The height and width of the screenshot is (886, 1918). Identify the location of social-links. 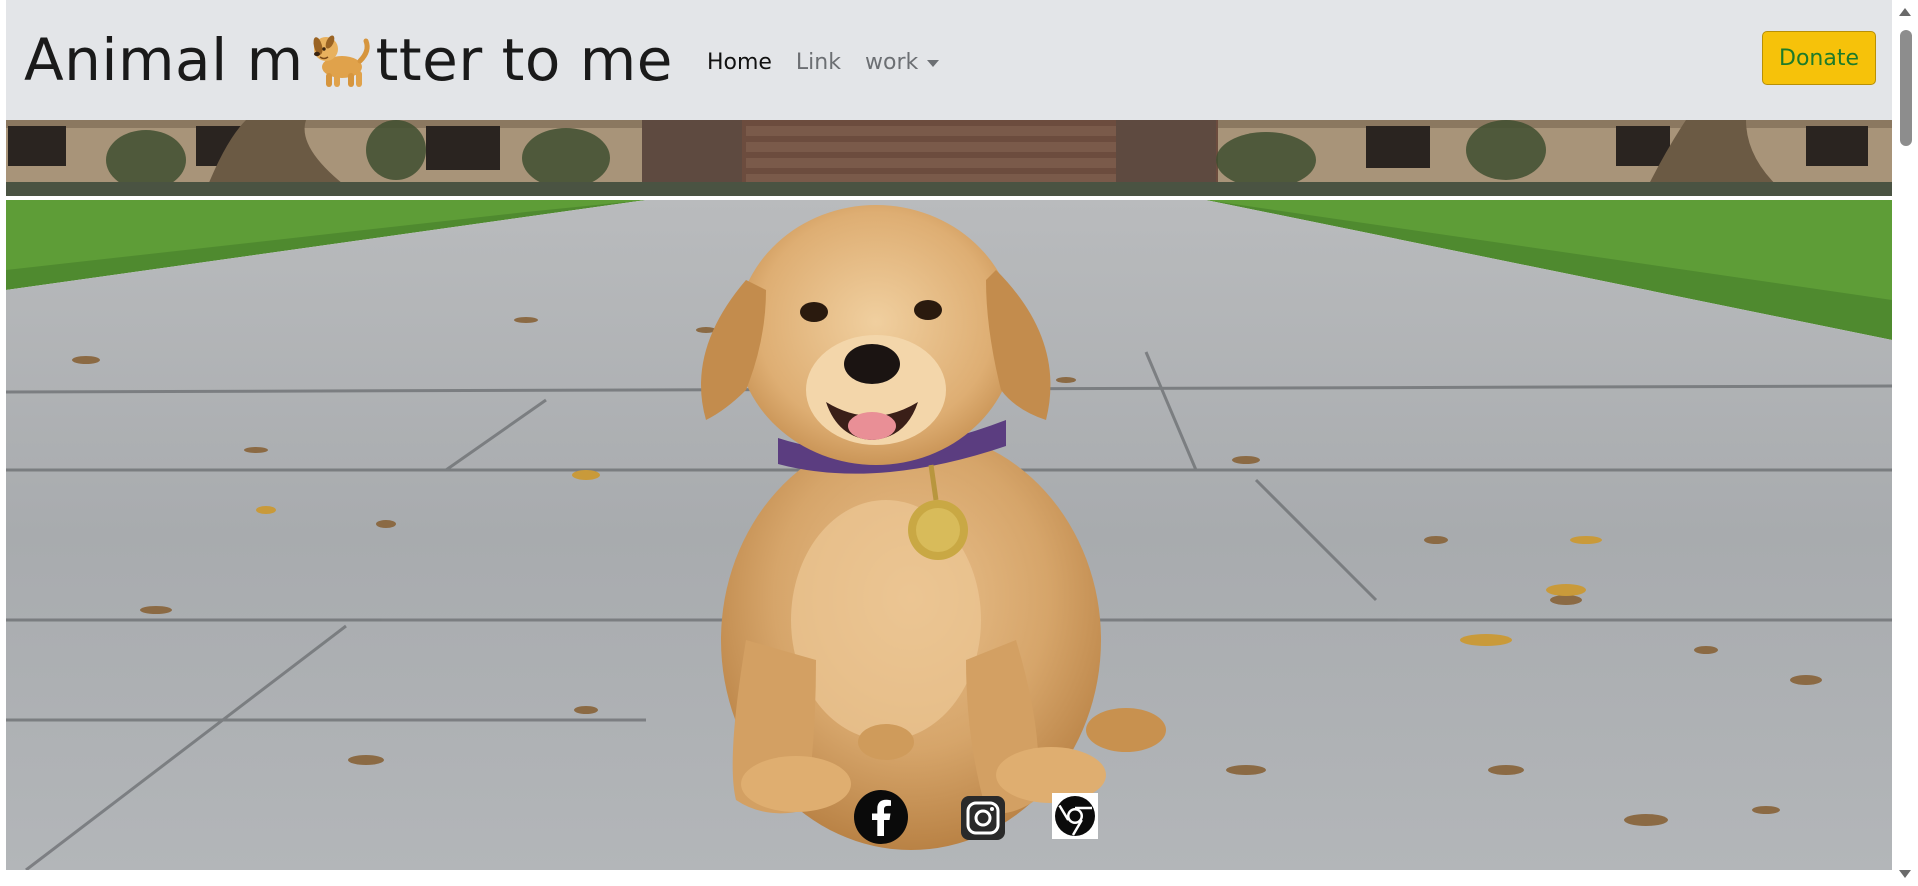
(949, 817).